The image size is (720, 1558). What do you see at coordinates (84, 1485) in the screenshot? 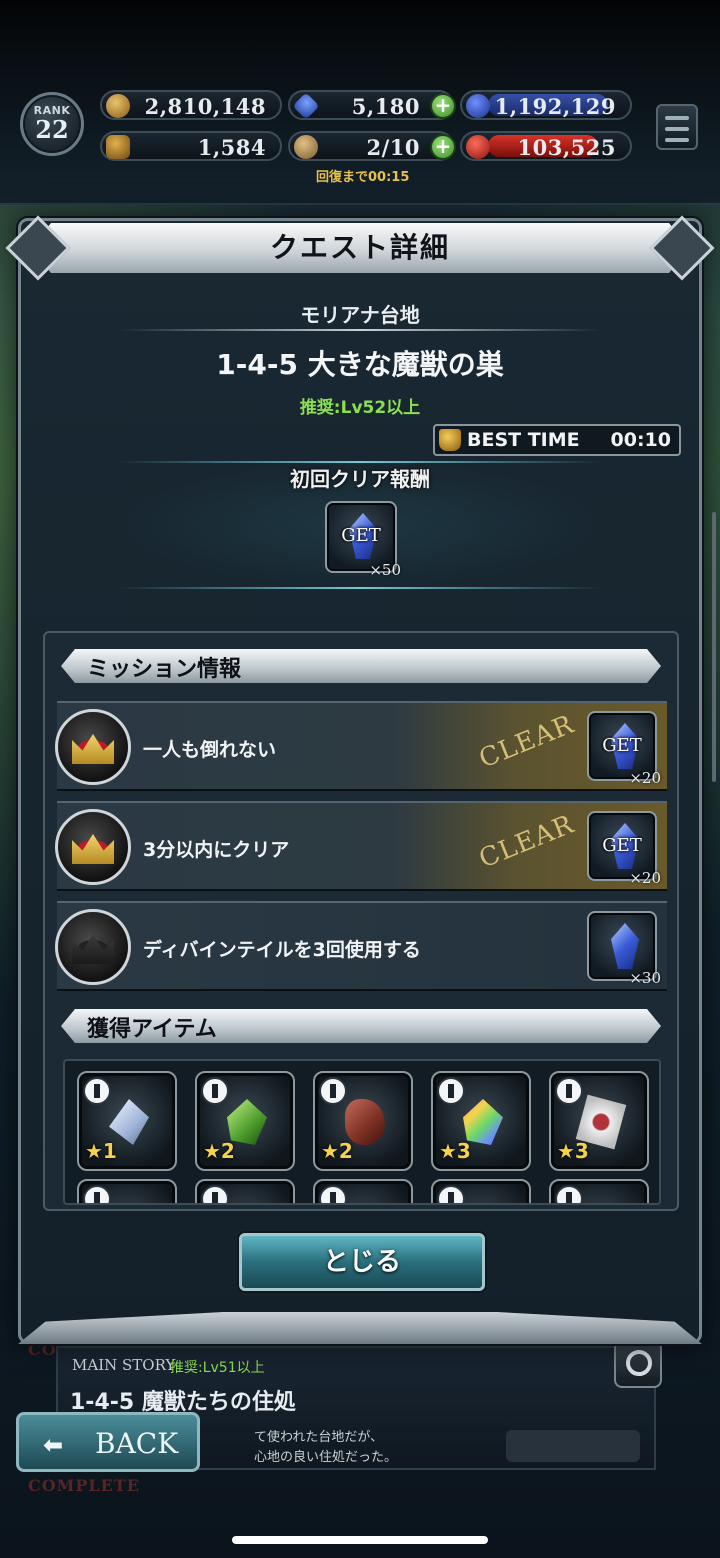
I see `complete-label-2: COMPLETE` at bounding box center [84, 1485].